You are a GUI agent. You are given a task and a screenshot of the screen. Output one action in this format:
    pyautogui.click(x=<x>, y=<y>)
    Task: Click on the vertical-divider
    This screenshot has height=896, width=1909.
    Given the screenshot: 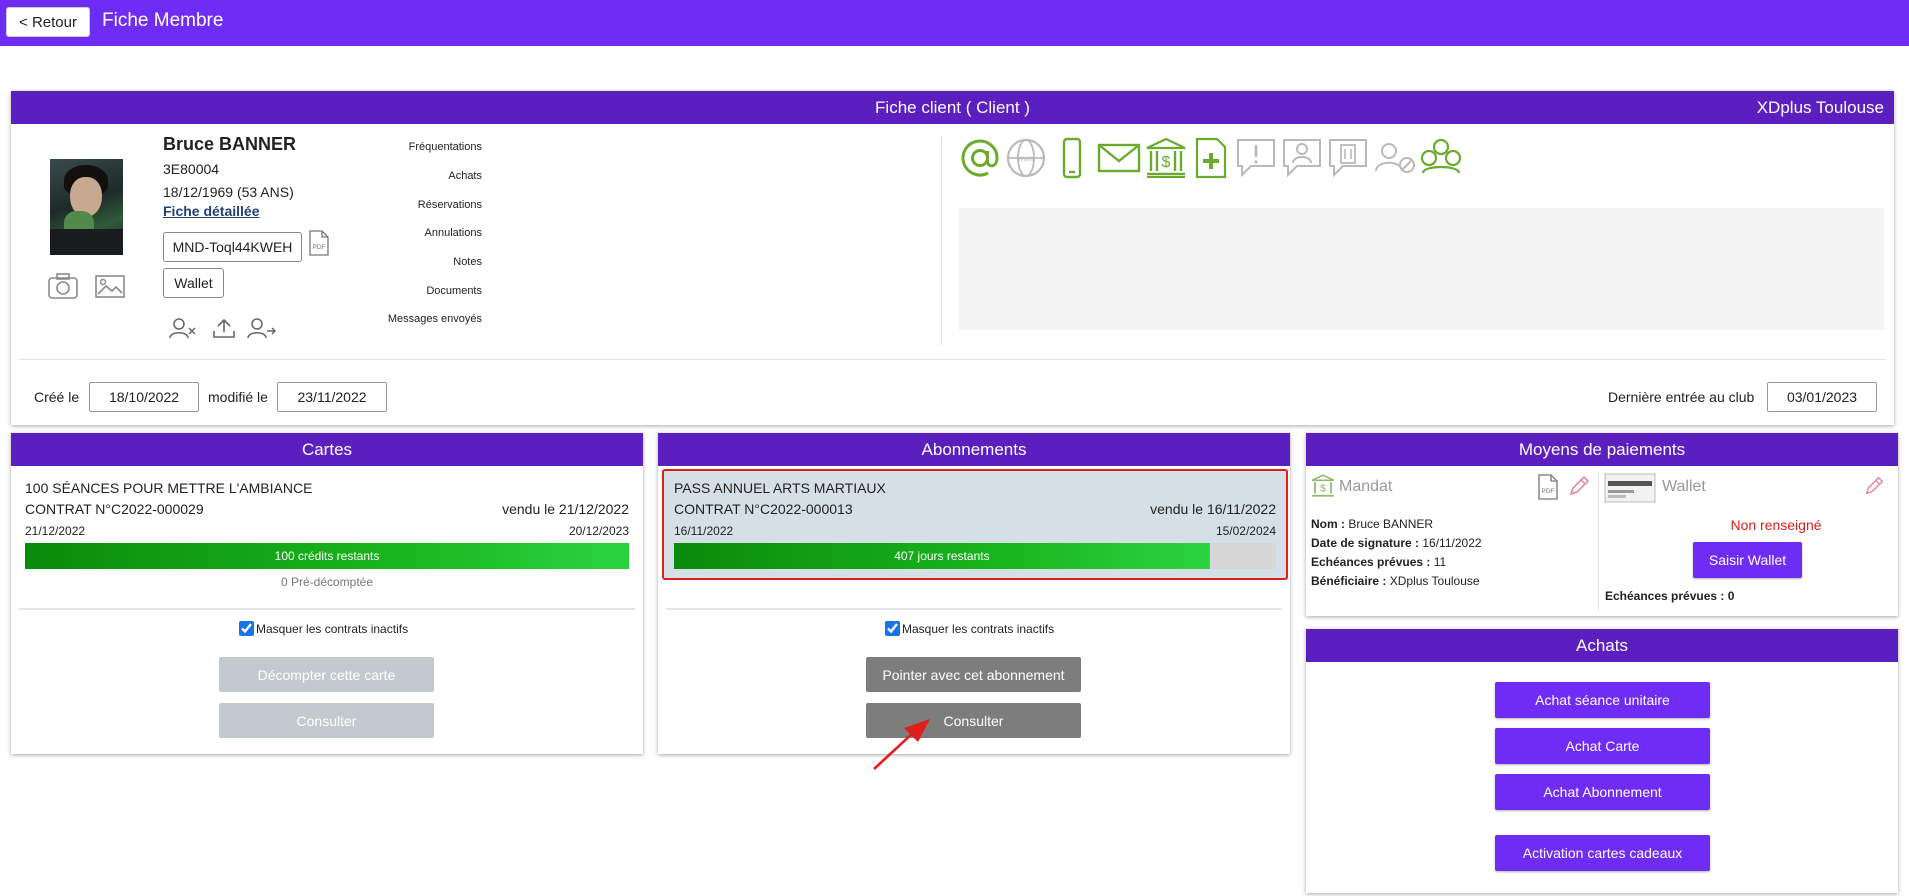 What is the action you would take?
    pyautogui.click(x=941, y=241)
    